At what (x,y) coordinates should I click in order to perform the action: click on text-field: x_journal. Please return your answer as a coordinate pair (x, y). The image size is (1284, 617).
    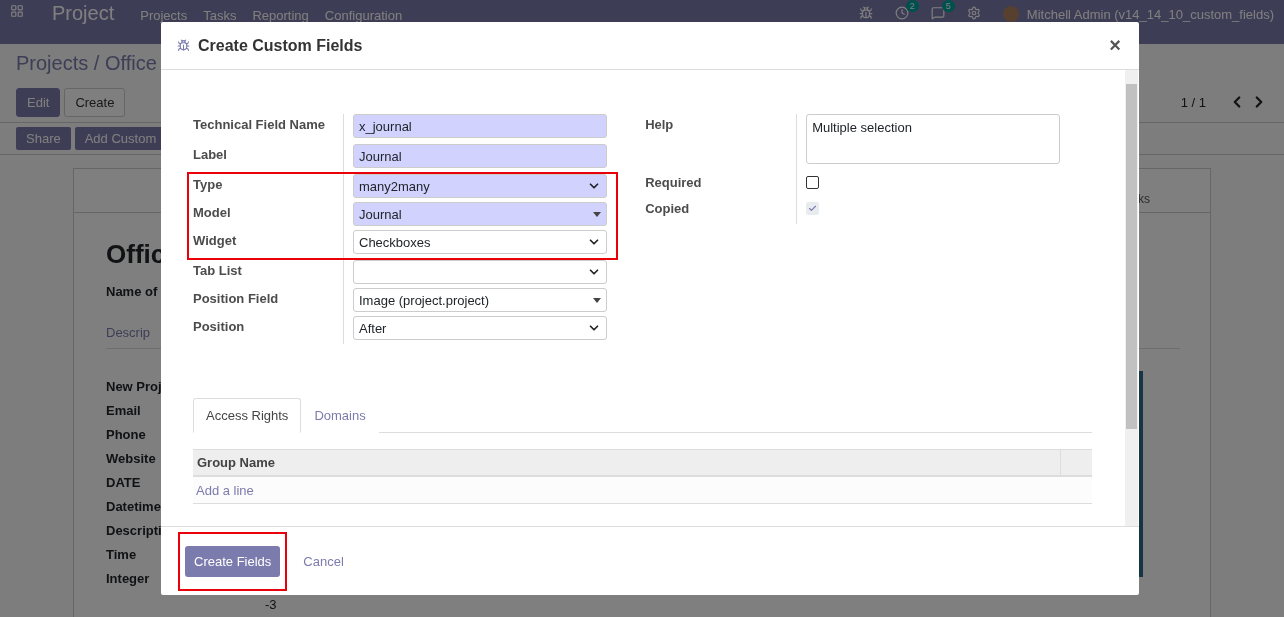
    Looking at the image, I should click on (480, 126).